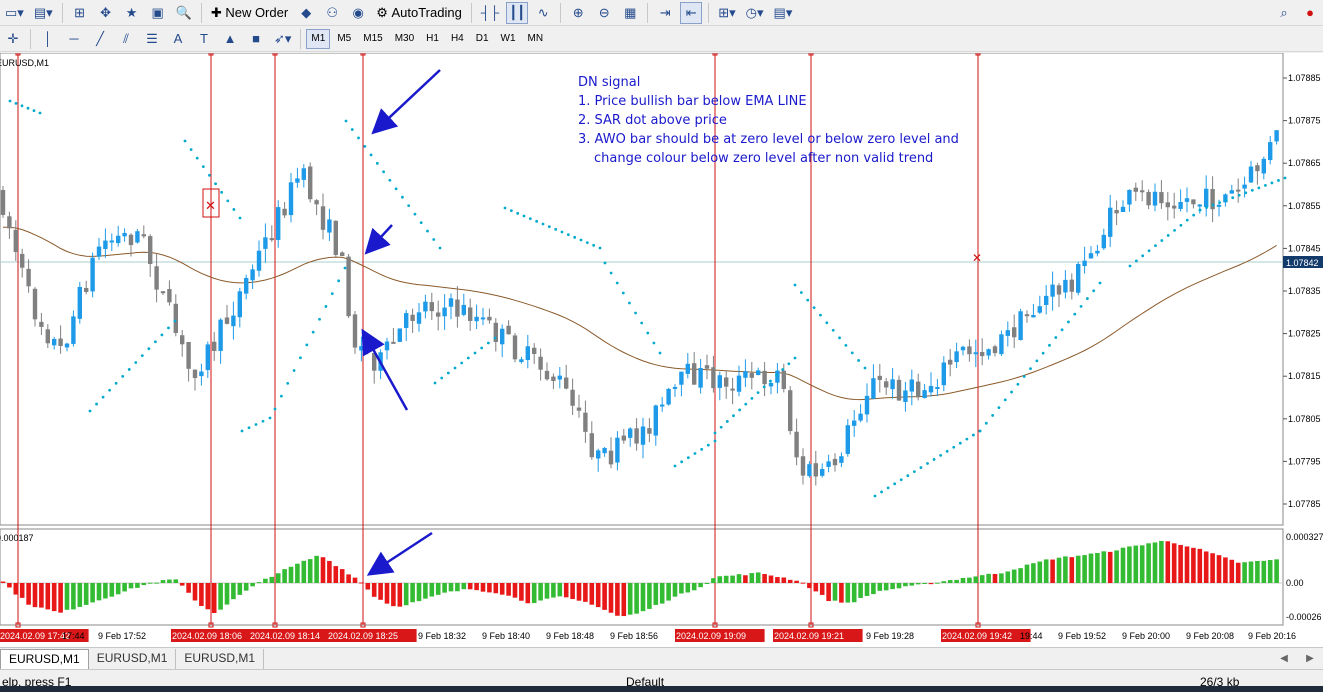 The width and height of the screenshot is (1323, 692). Describe the element at coordinates (457, 39) in the screenshot. I see `timeframe-h4: H4` at that location.